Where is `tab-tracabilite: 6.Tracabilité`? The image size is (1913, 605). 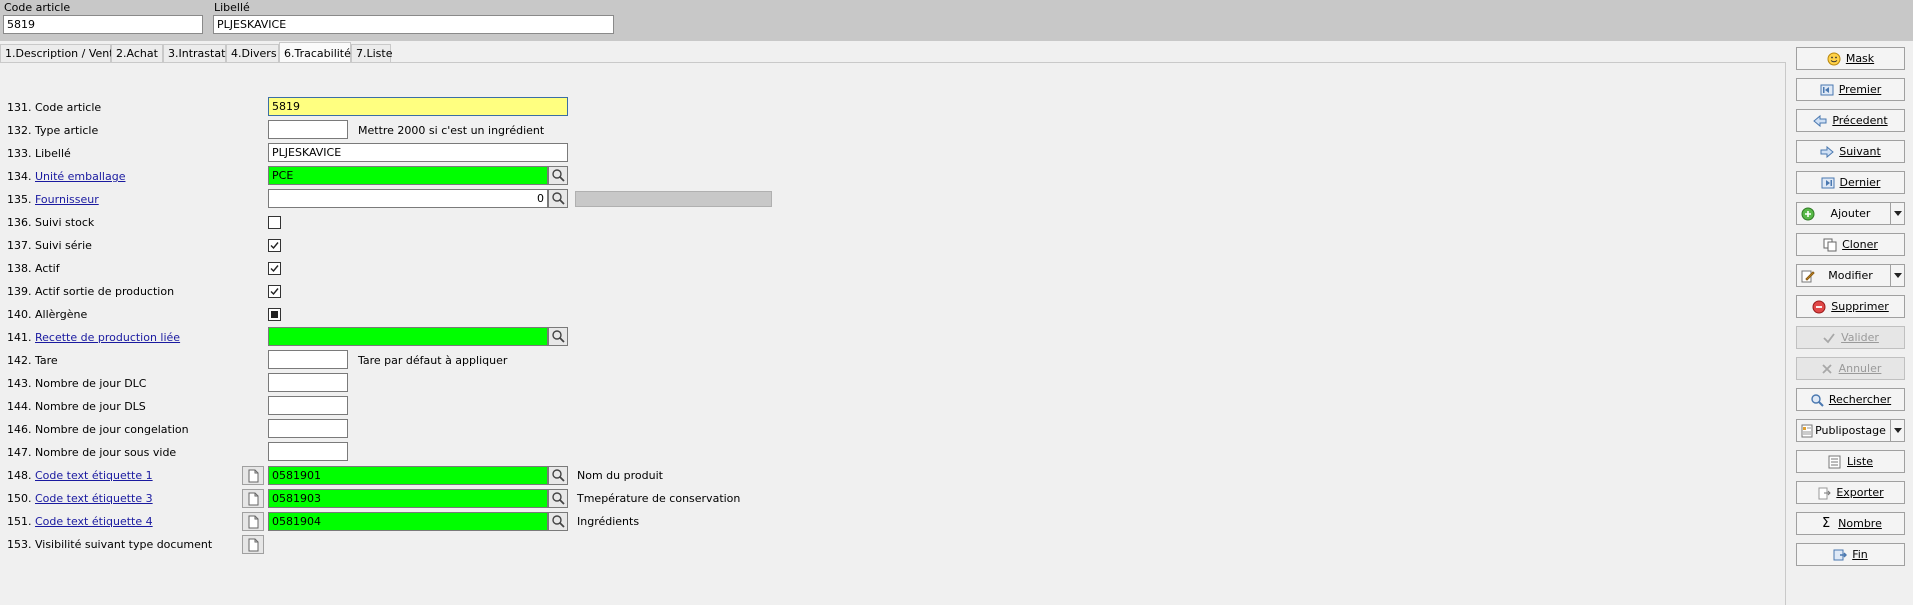 tab-tracabilite: 6.Tracabilité is located at coordinates (315, 52).